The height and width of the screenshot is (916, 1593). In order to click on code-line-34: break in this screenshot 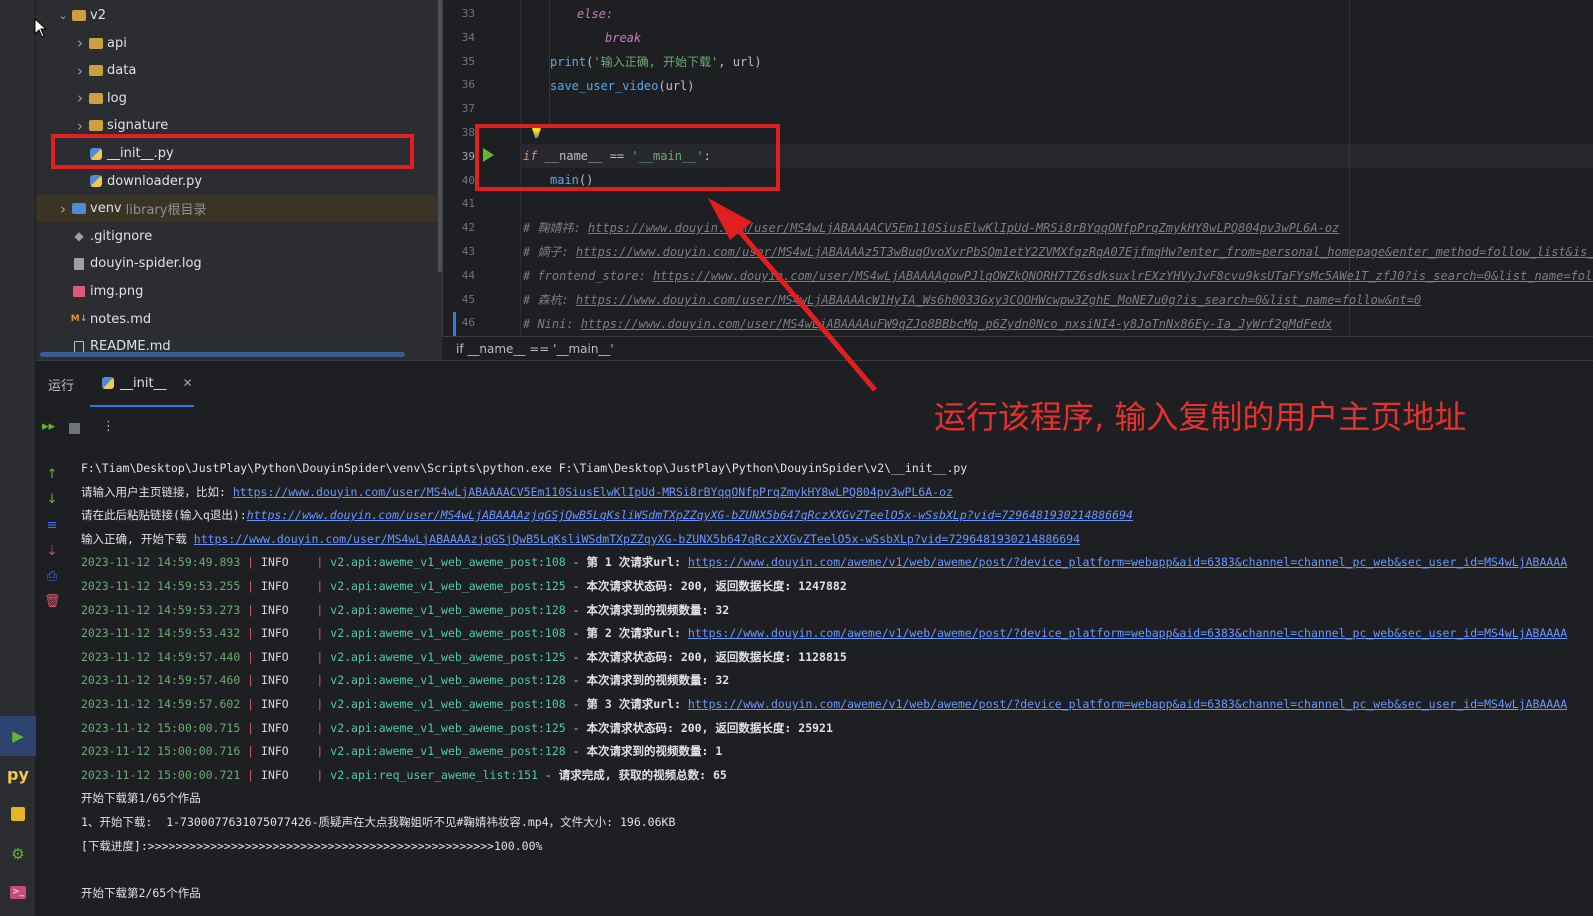, I will do `click(623, 38)`.